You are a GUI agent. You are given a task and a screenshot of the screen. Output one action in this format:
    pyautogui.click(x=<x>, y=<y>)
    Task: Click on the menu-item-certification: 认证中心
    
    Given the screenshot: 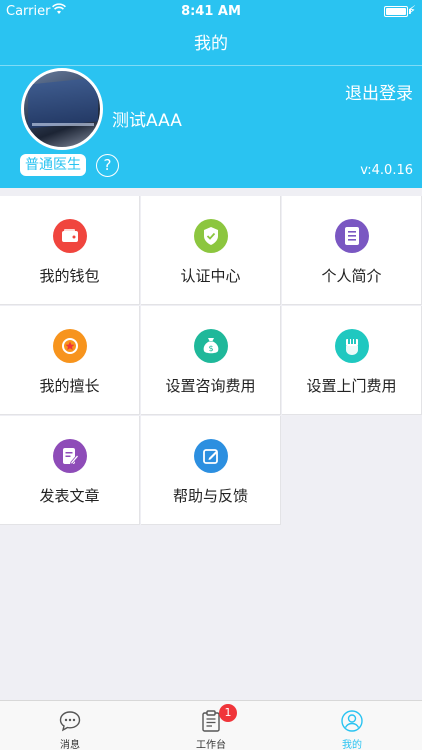 What is the action you would take?
    pyautogui.click(x=211, y=250)
    